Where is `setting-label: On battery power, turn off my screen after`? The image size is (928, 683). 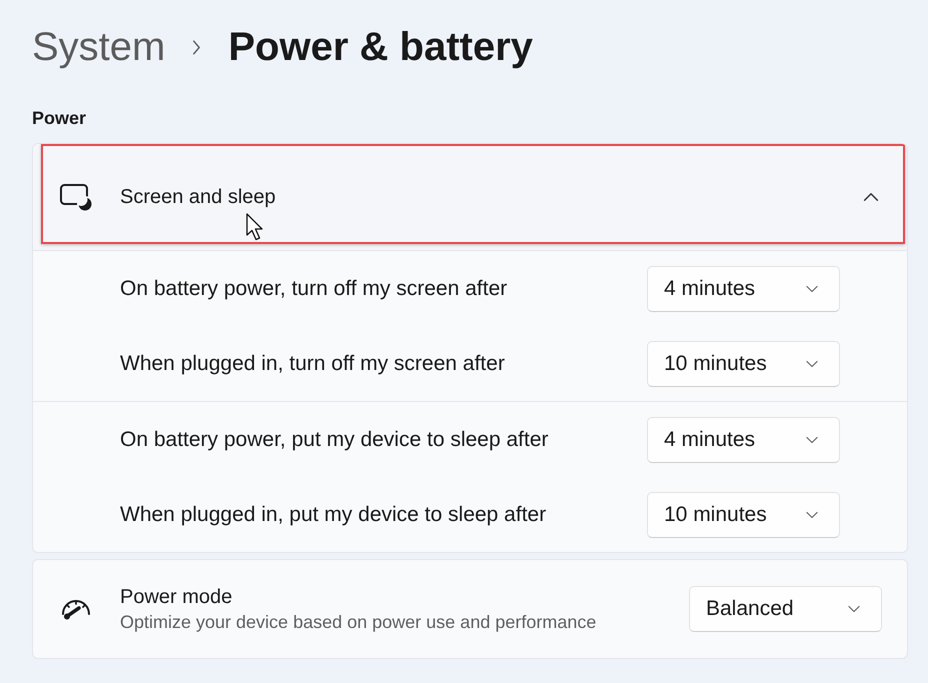
setting-label: On battery power, turn off my screen after is located at coordinates (314, 289).